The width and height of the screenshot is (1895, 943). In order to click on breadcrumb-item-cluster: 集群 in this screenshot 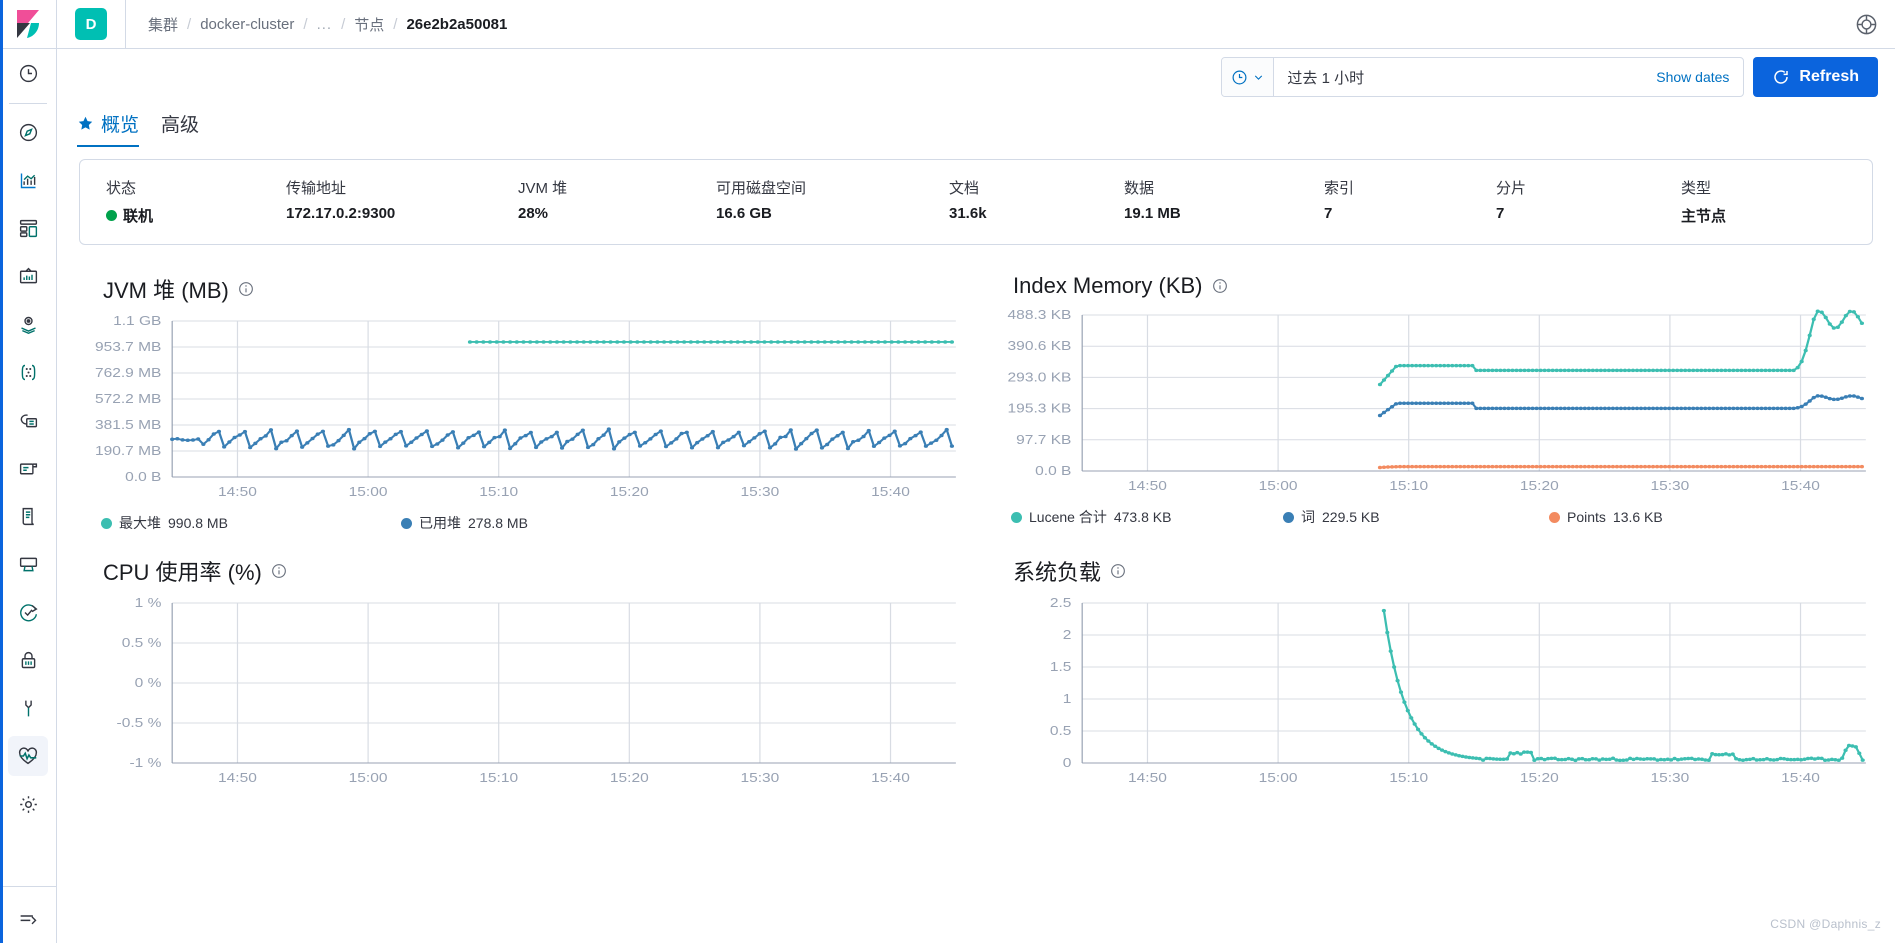, I will do `click(163, 24)`.